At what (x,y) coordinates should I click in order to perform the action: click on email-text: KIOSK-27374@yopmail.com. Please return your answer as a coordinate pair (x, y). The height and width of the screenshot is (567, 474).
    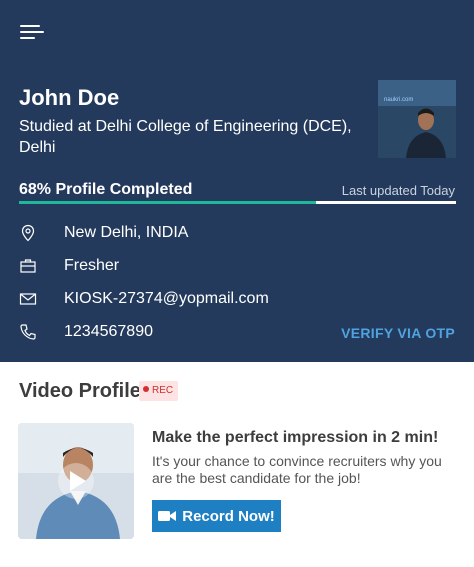
    Looking at the image, I should click on (166, 298).